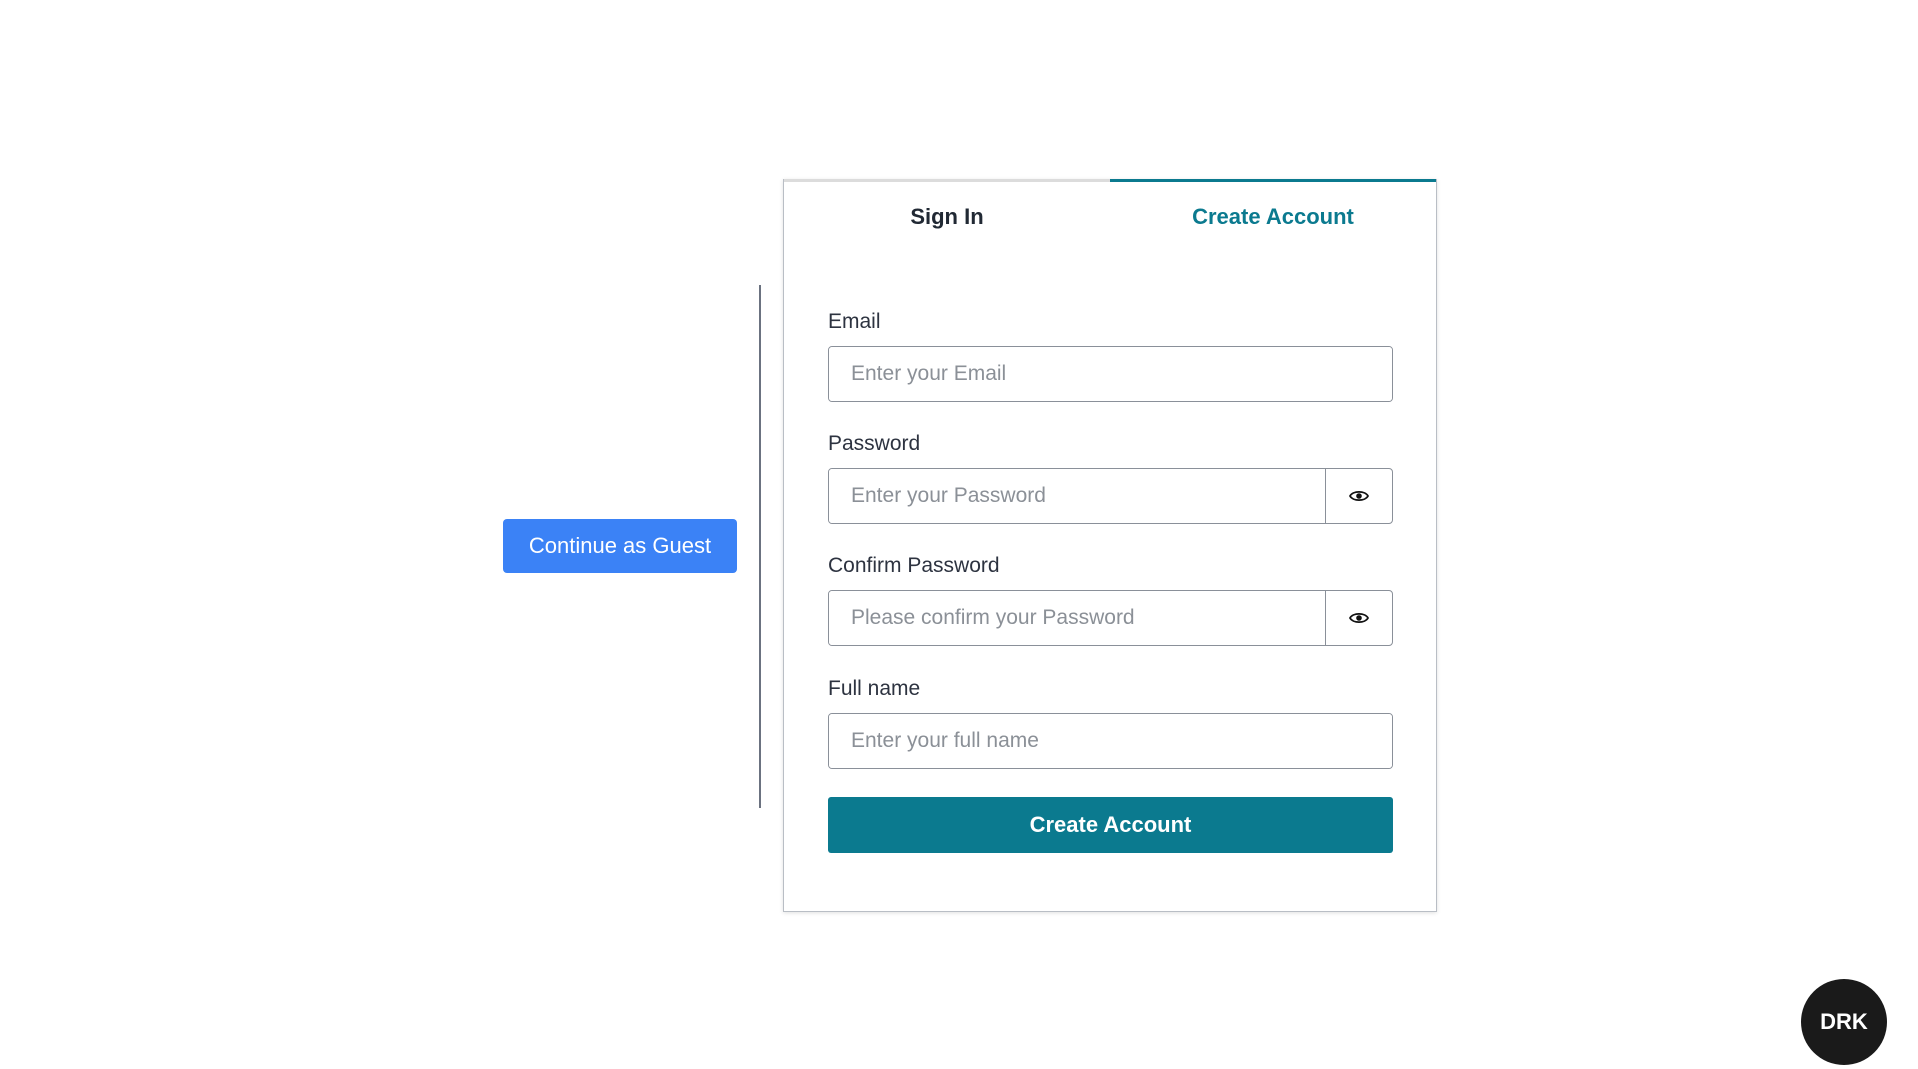 The image size is (1918, 1069). I want to click on password-field-group: Password, so click(1110, 478).